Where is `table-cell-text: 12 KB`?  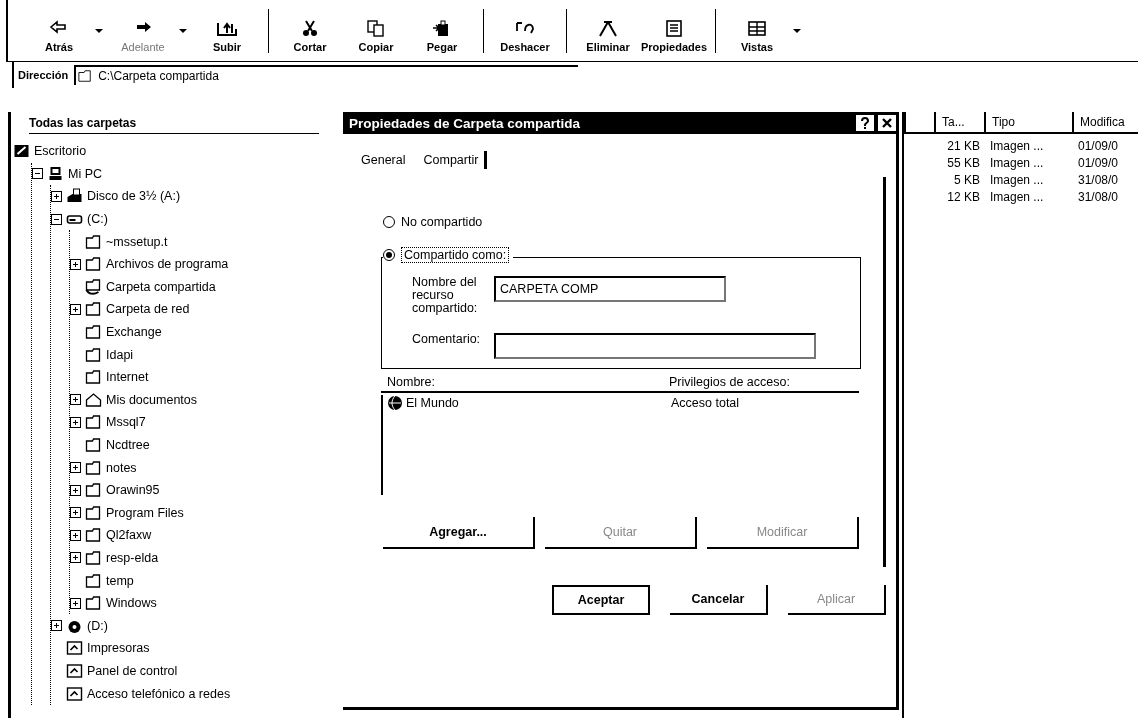
table-cell-text: 12 KB is located at coordinates (963, 197).